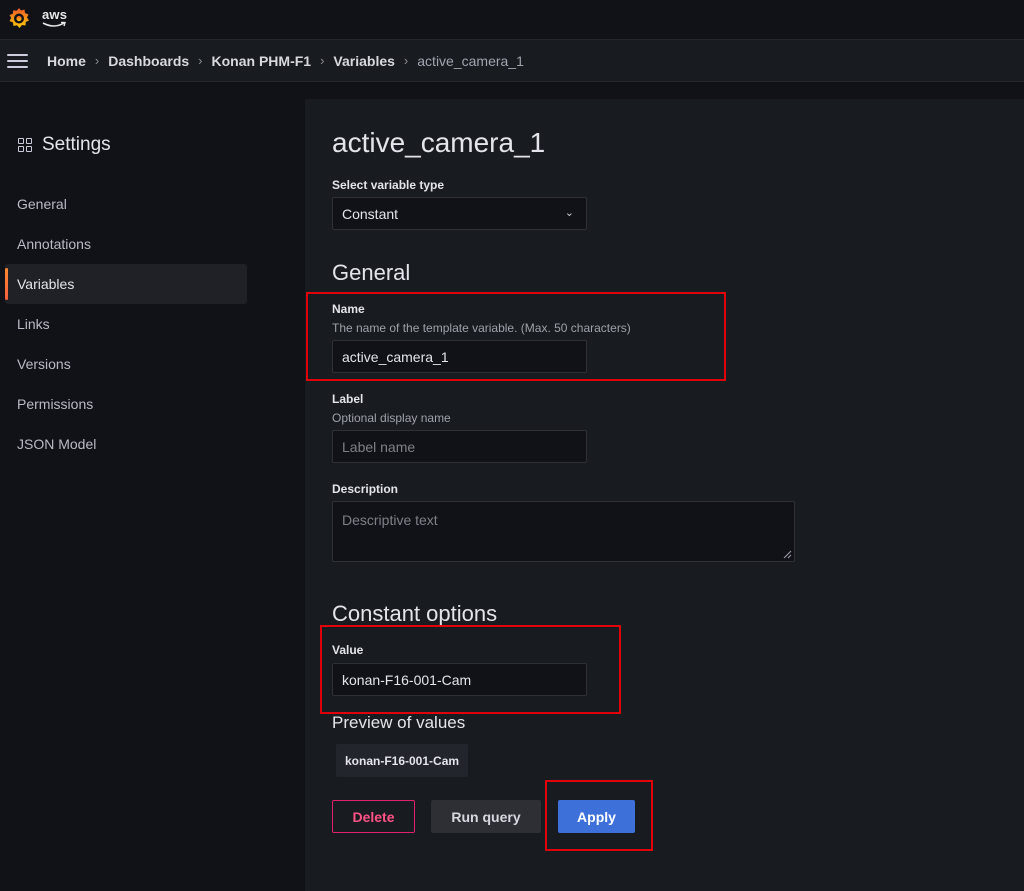  What do you see at coordinates (54, 24) in the screenshot?
I see `aws-smile-icon` at bounding box center [54, 24].